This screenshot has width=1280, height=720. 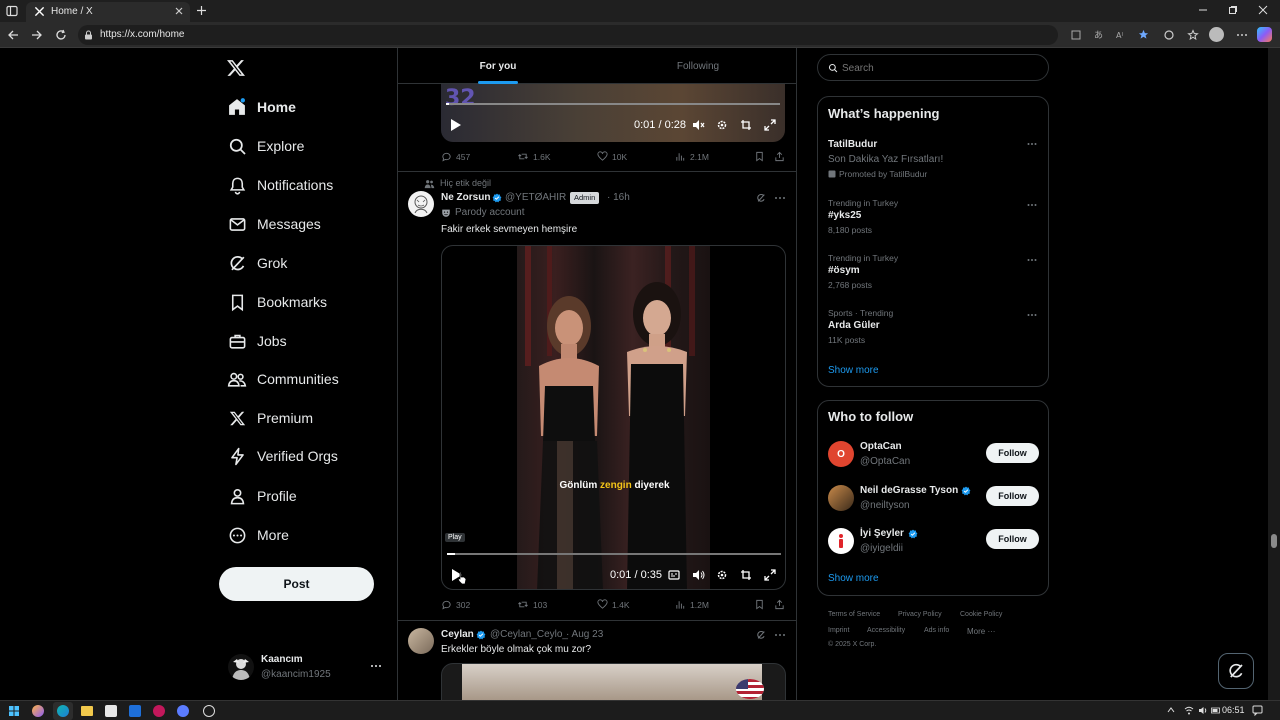 What do you see at coordinates (236, 68) in the screenshot?
I see `x-logo-icon` at bounding box center [236, 68].